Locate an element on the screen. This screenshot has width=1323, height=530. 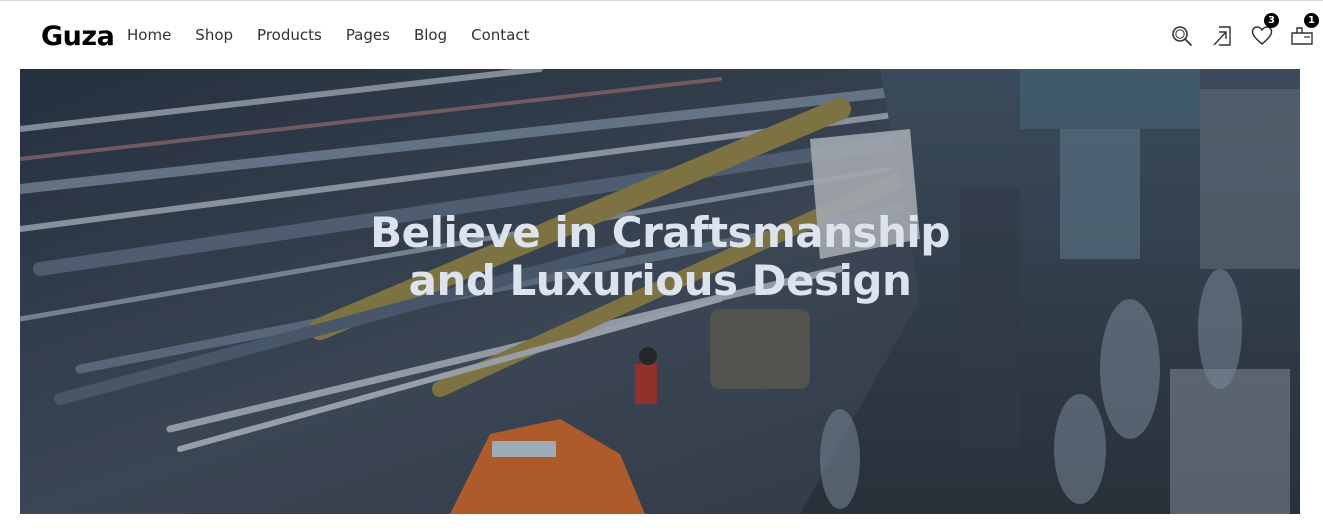
nav-item-home: Home is located at coordinates (149, 35).